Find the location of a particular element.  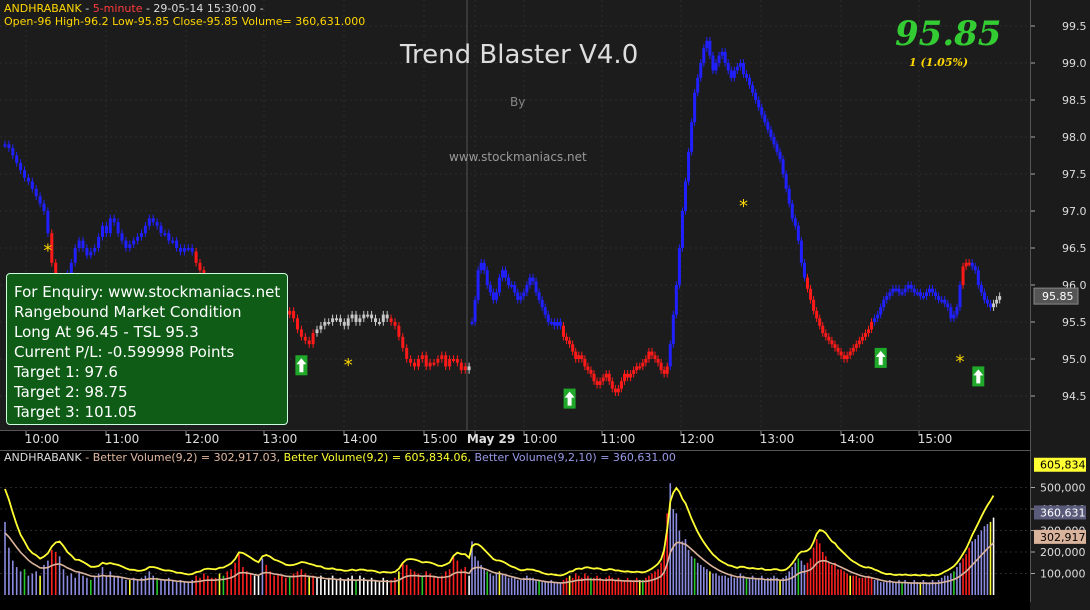

datetime-label: - 29-05-14 15:30:00 - is located at coordinates (203, 8).